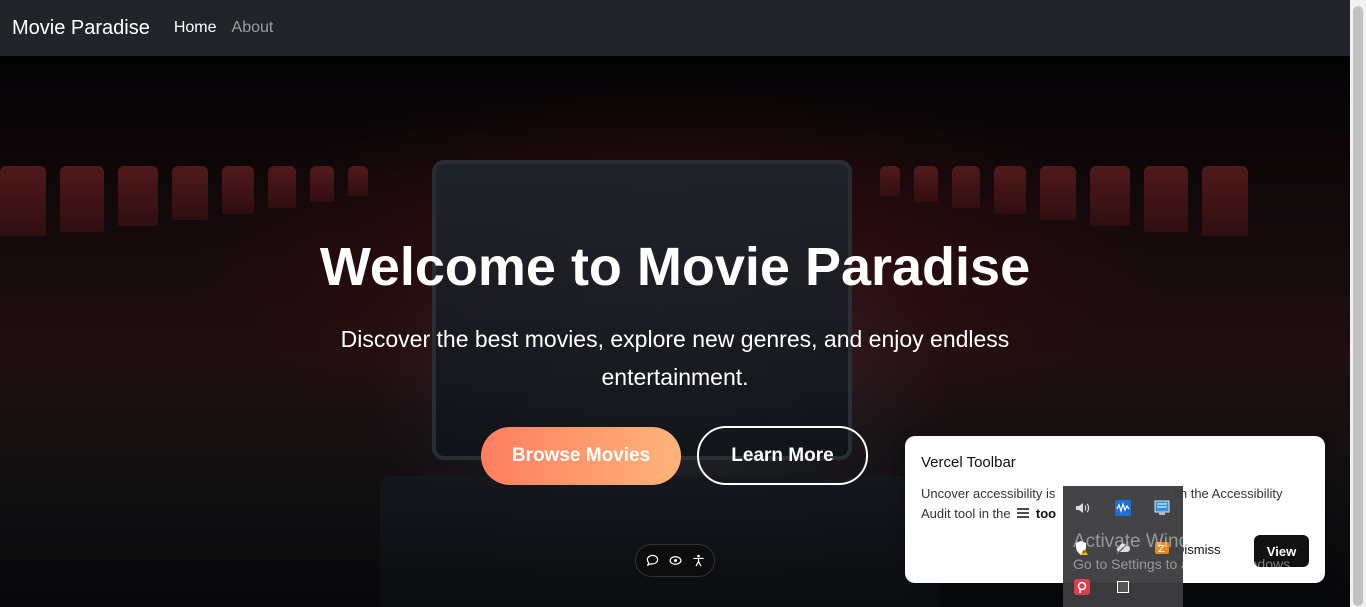 This screenshot has width=1366, height=607. I want to click on scrollbar-thumb, so click(1358, 306).